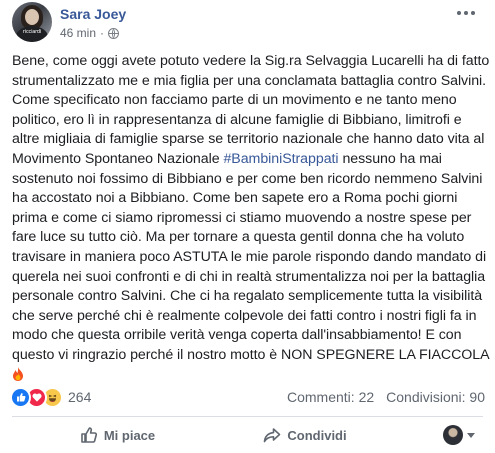  I want to click on shares-count: Condivisioni: 90, so click(435, 397).